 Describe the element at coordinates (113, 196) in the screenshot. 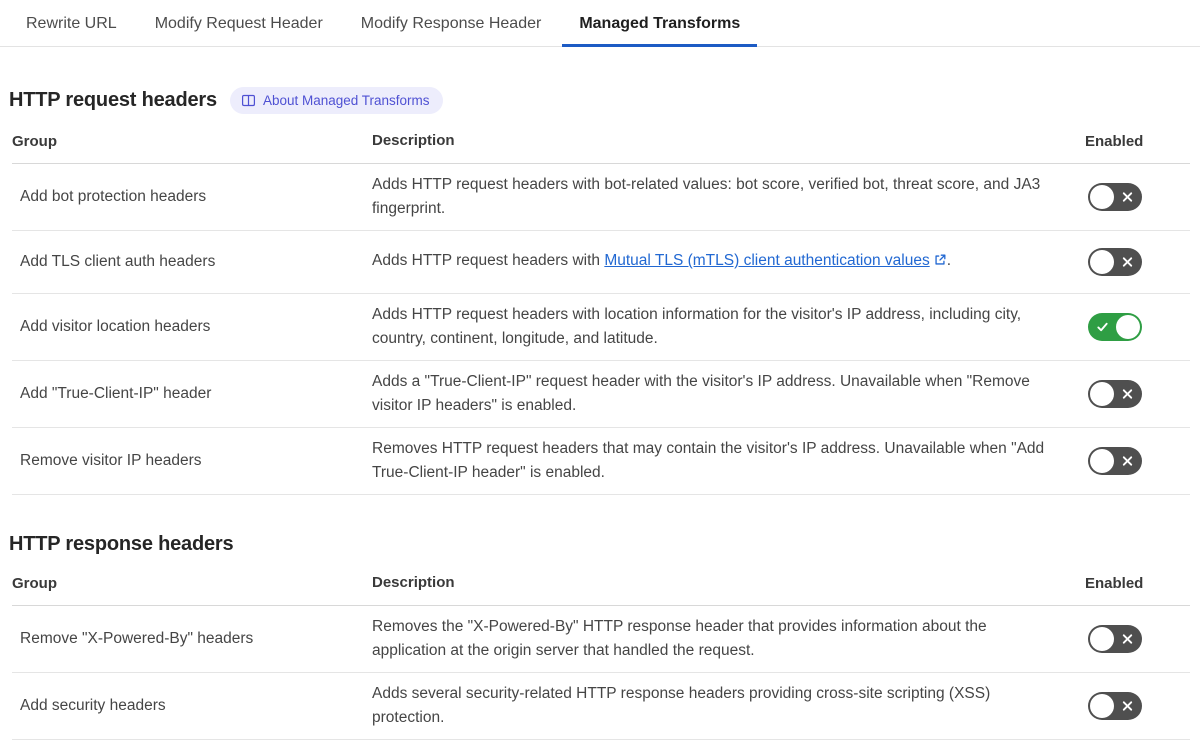

I see `group-name: Add bot protection headers` at that location.